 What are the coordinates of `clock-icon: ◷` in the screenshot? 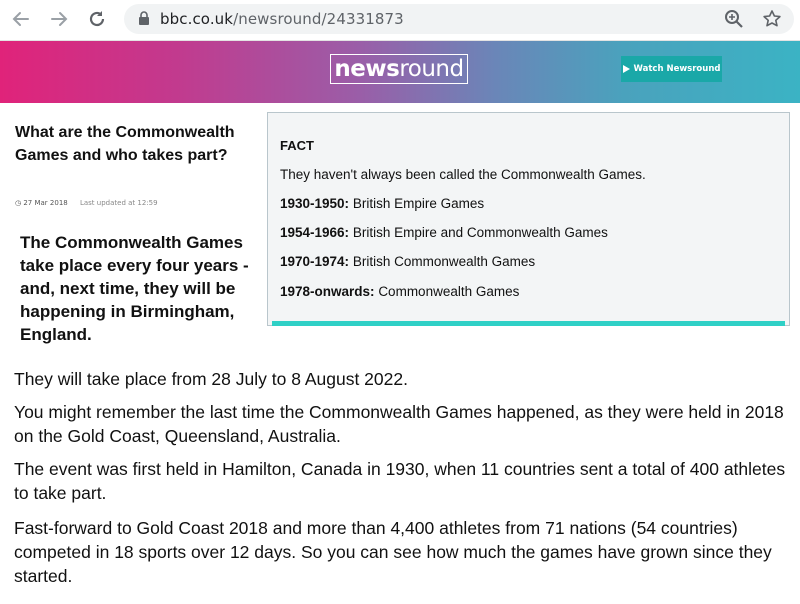 It's located at (18, 203).